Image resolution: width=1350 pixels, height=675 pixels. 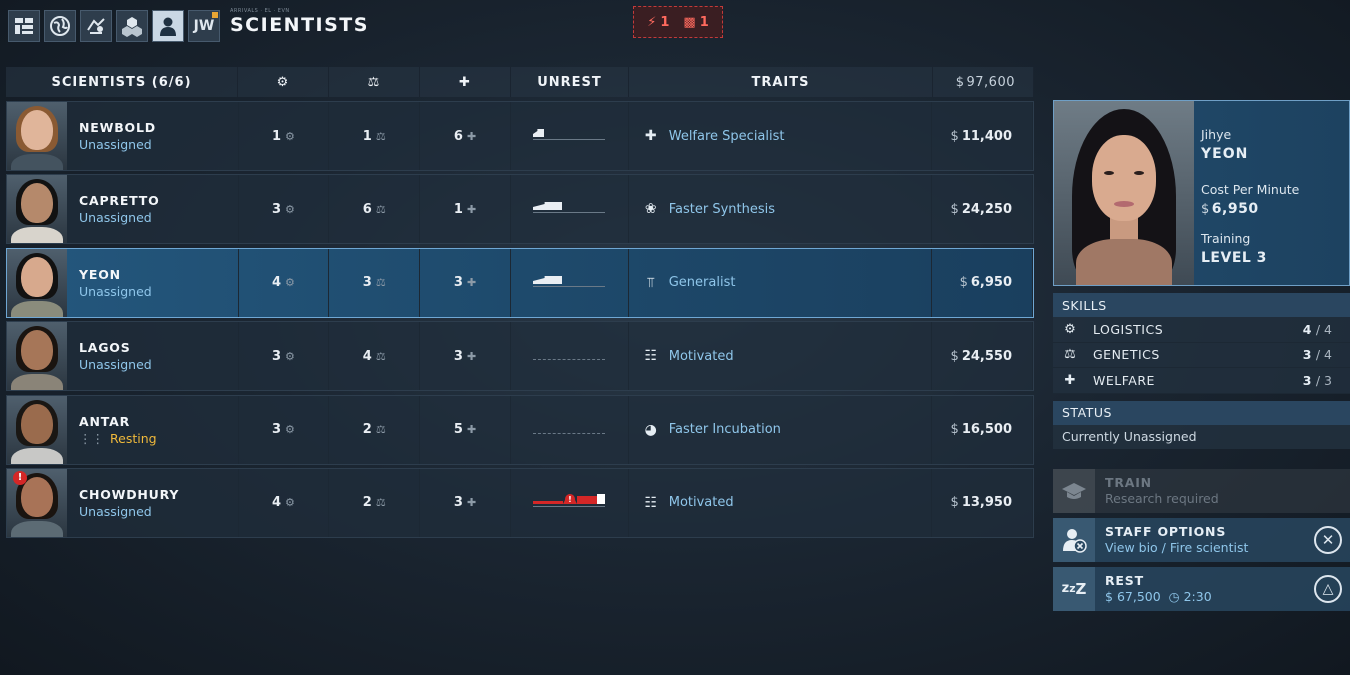 What do you see at coordinates (781, 356) in the screenshot?
I see `trait-cell: ☷ Motivated` at bounding box center [781, 356].